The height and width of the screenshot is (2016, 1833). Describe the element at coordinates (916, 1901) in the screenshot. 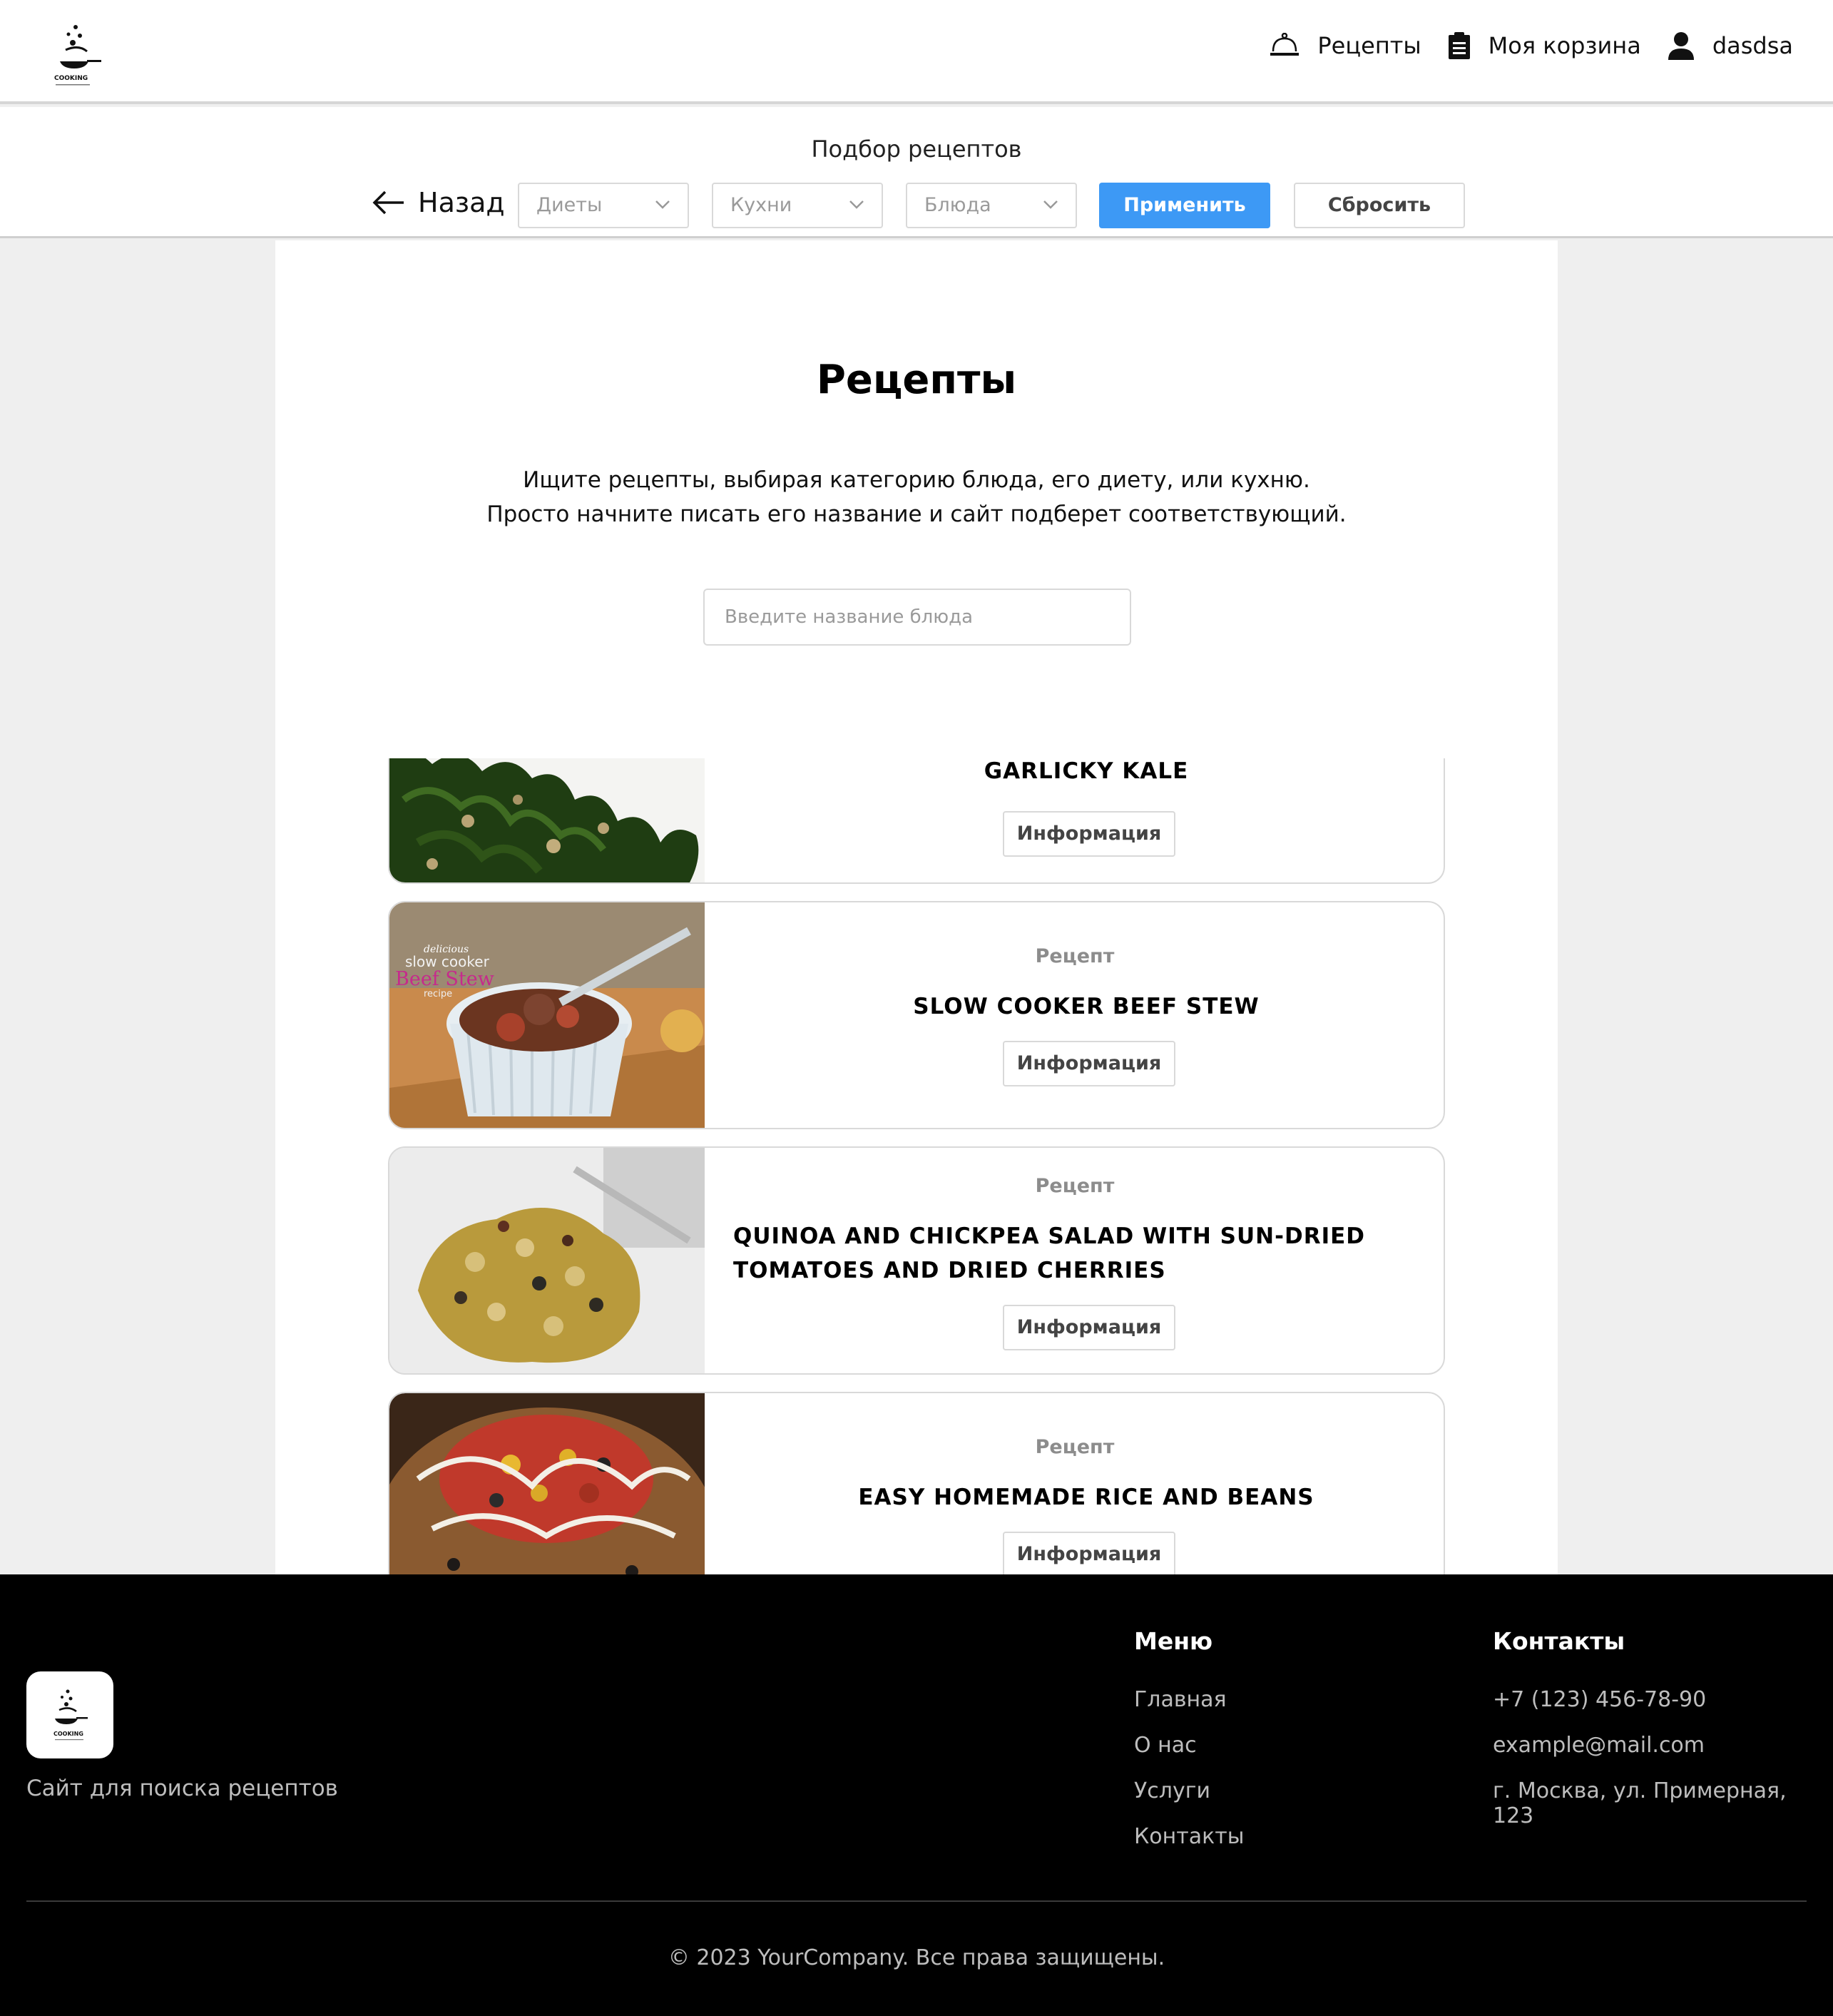

I see `footer-divider` at that location.